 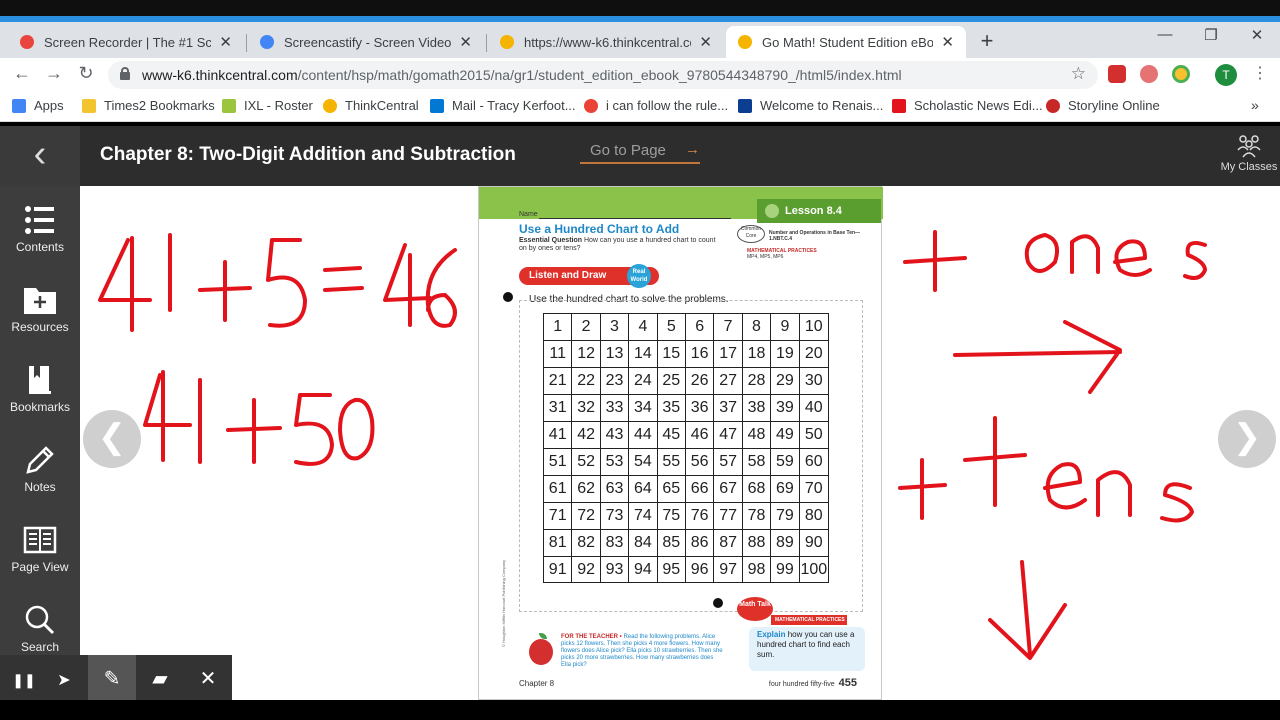 I want to click on name-label: Name, so click(x=528, y=214).